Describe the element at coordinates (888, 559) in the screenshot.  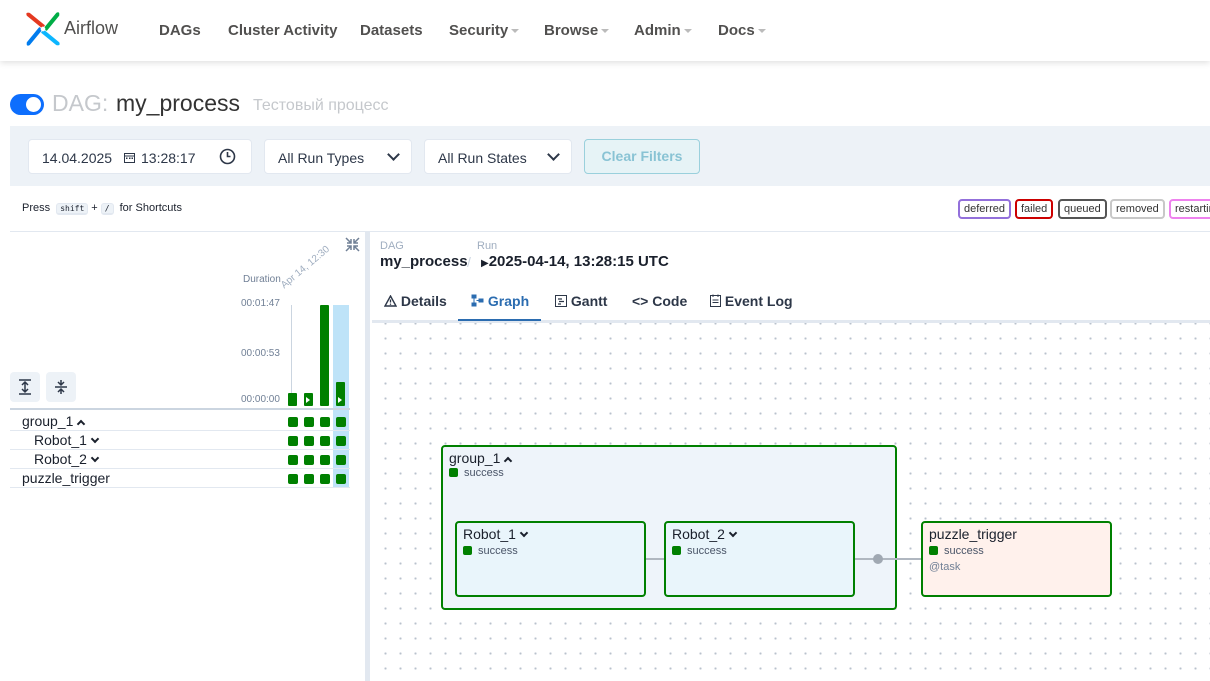
I see `edge-robot2-trigger` at that location.